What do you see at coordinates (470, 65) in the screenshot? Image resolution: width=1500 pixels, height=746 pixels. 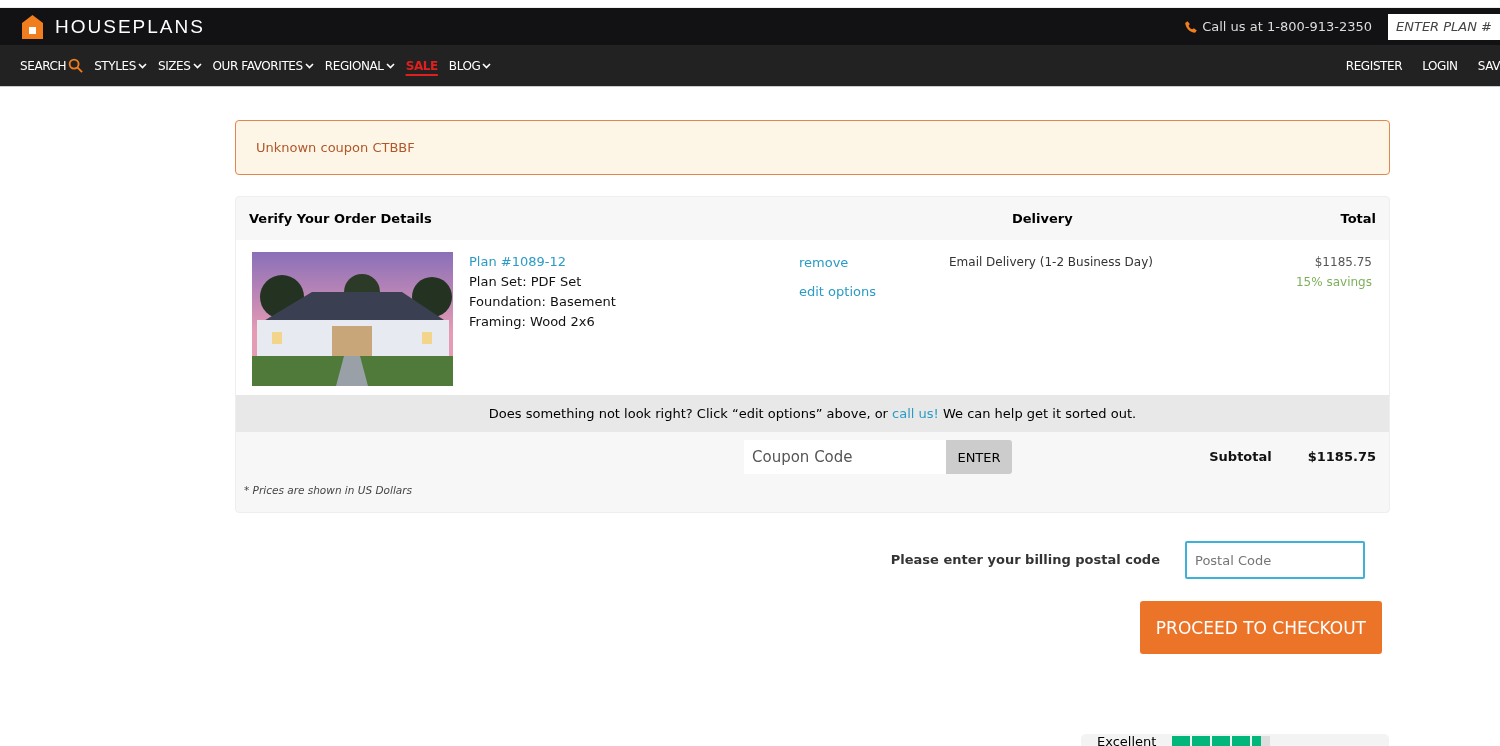 I see `nav-menu-item: BLOG` at bounding box center [470, 65].